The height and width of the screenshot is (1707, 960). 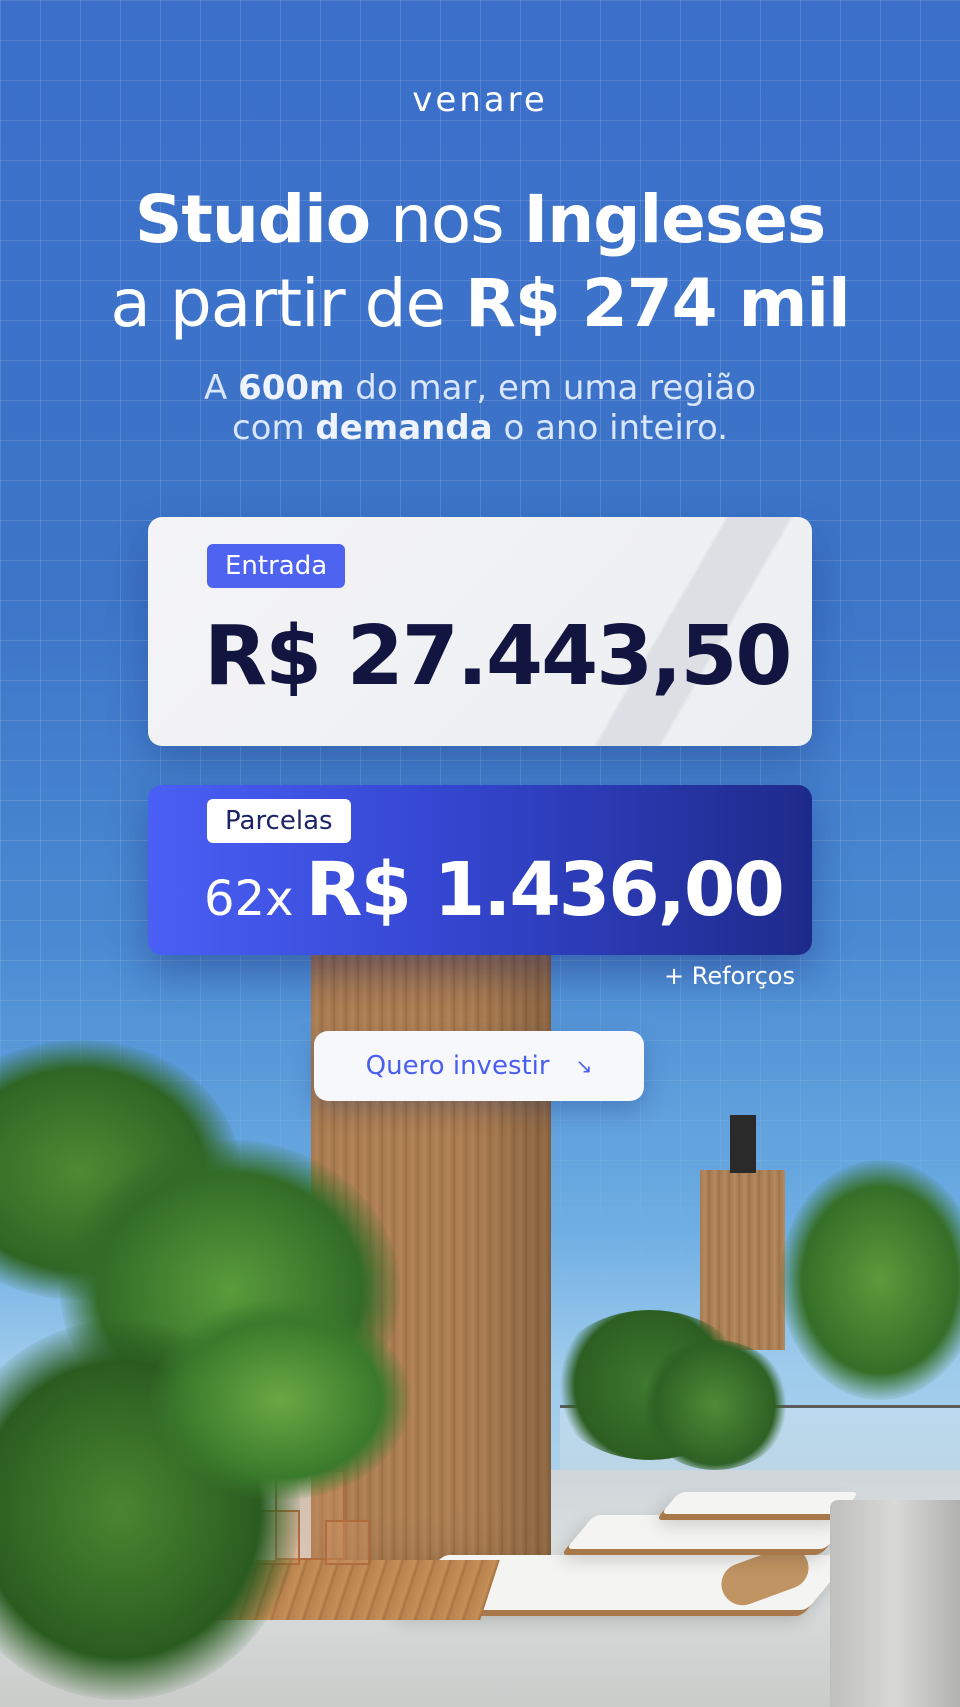 I want to click on subtitle-text: A, so click(x=215, y=388).